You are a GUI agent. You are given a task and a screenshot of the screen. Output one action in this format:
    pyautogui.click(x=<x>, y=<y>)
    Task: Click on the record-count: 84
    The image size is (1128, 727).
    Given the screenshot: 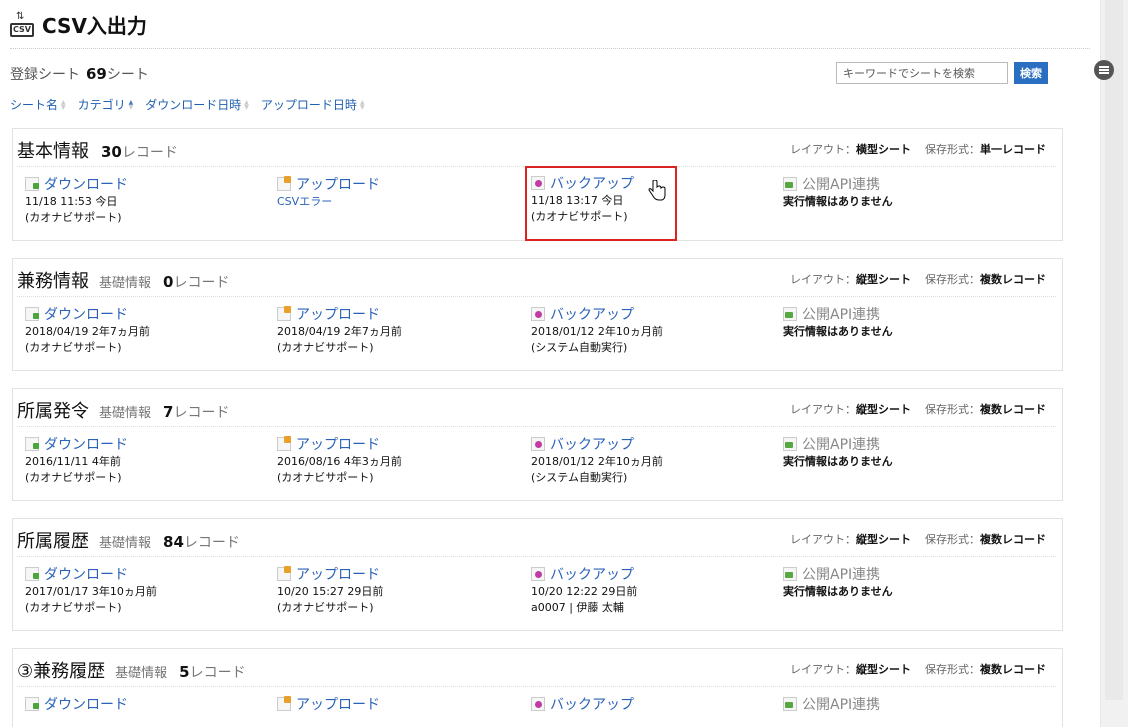 What is the action you would take?
    pyautogui.click(x=173, y=542)
    